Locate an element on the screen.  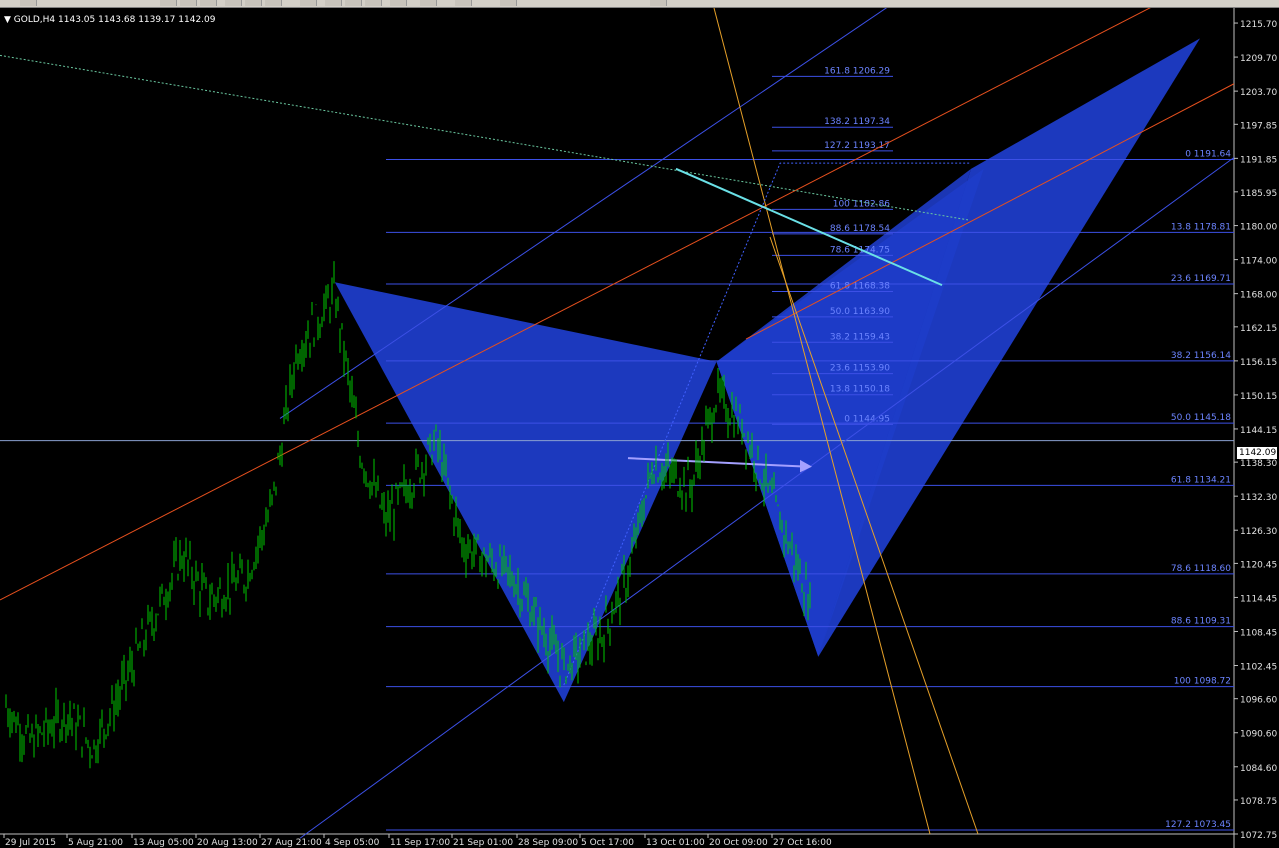
price-tick-label: 1215.70 is located at coordinates (1258, 25).